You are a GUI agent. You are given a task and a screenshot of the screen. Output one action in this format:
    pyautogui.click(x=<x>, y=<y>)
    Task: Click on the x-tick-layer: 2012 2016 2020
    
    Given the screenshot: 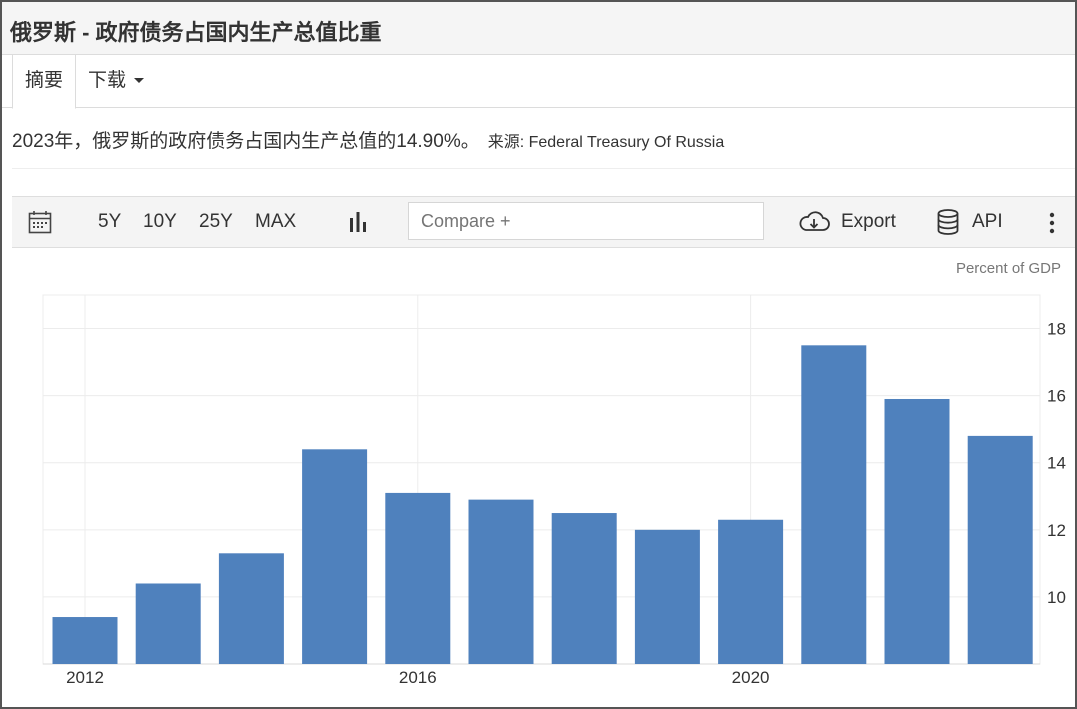 What is the action you would take?
    pyautogui.click(x=417, y=677)
    